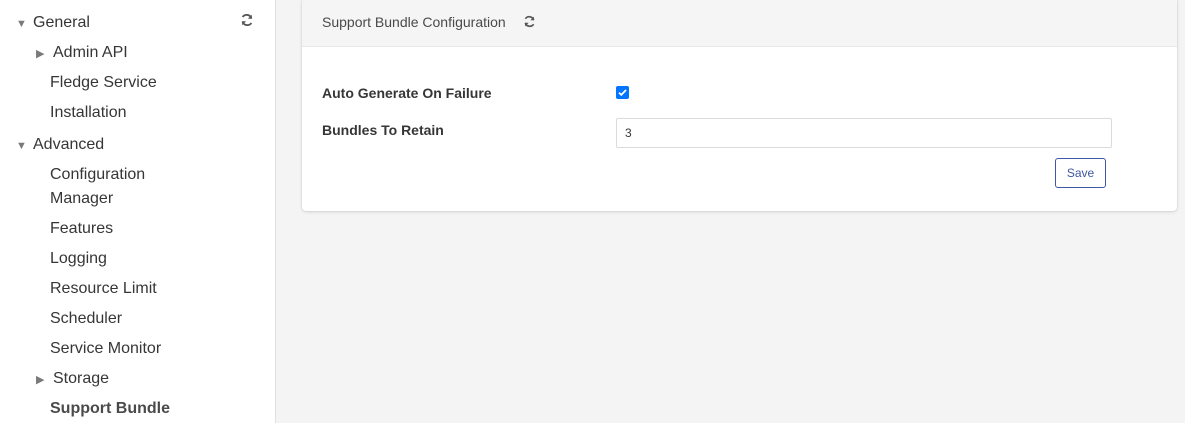 The image size is (1185, 423). I want to click on tree-item-label: Service Monitor, so click(106, 348).